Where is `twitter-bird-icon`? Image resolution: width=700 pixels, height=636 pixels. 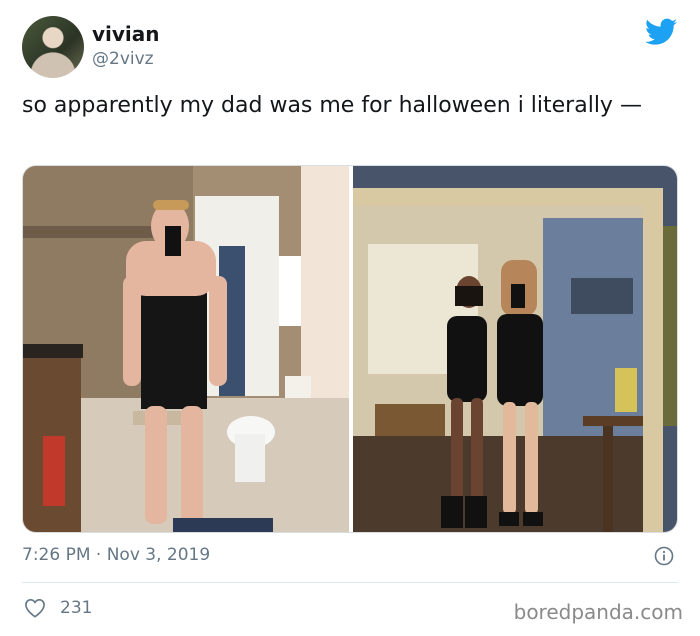
twitter-bird-icon is located at coordinates (661, 32).